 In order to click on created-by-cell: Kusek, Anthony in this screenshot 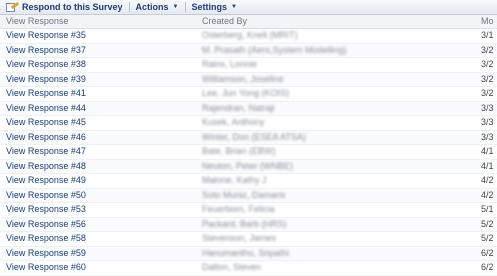, I will do `click(233, 122)`.